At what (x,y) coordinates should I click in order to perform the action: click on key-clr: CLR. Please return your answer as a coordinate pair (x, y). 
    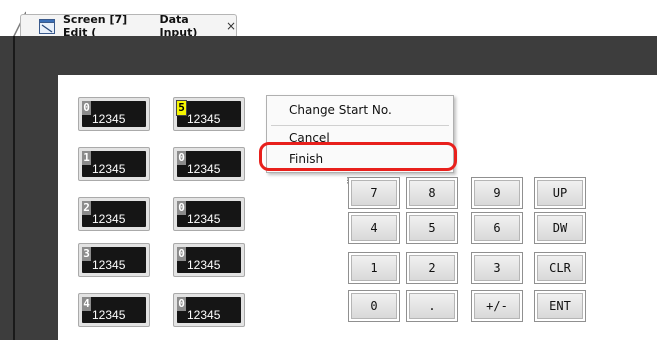
    Looking at the image, I should click on (560, 268).